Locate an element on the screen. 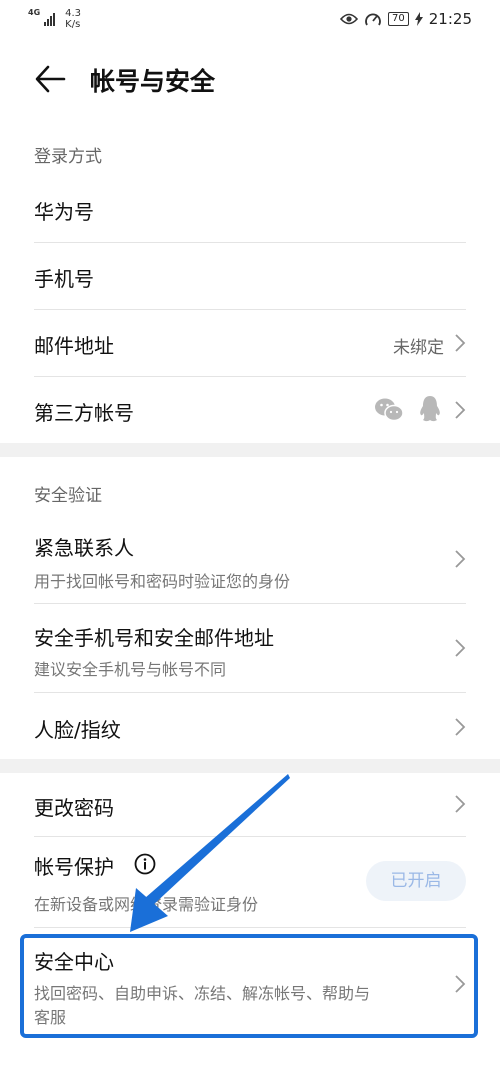 The height and width of the screenshot is (1084, 500). wechat-icon is located at coordinates (389, 410).